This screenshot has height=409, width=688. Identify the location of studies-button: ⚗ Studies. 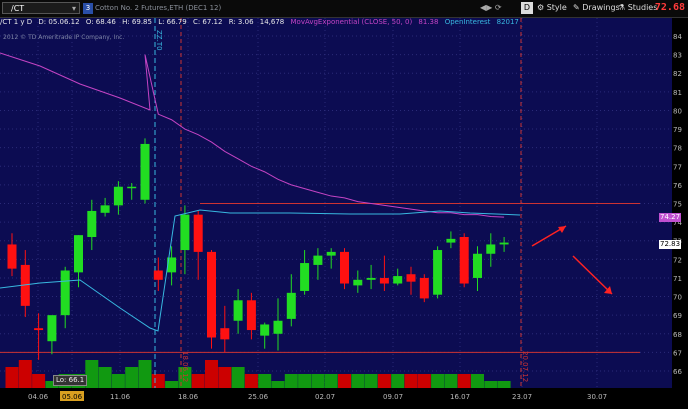
(637, 8).